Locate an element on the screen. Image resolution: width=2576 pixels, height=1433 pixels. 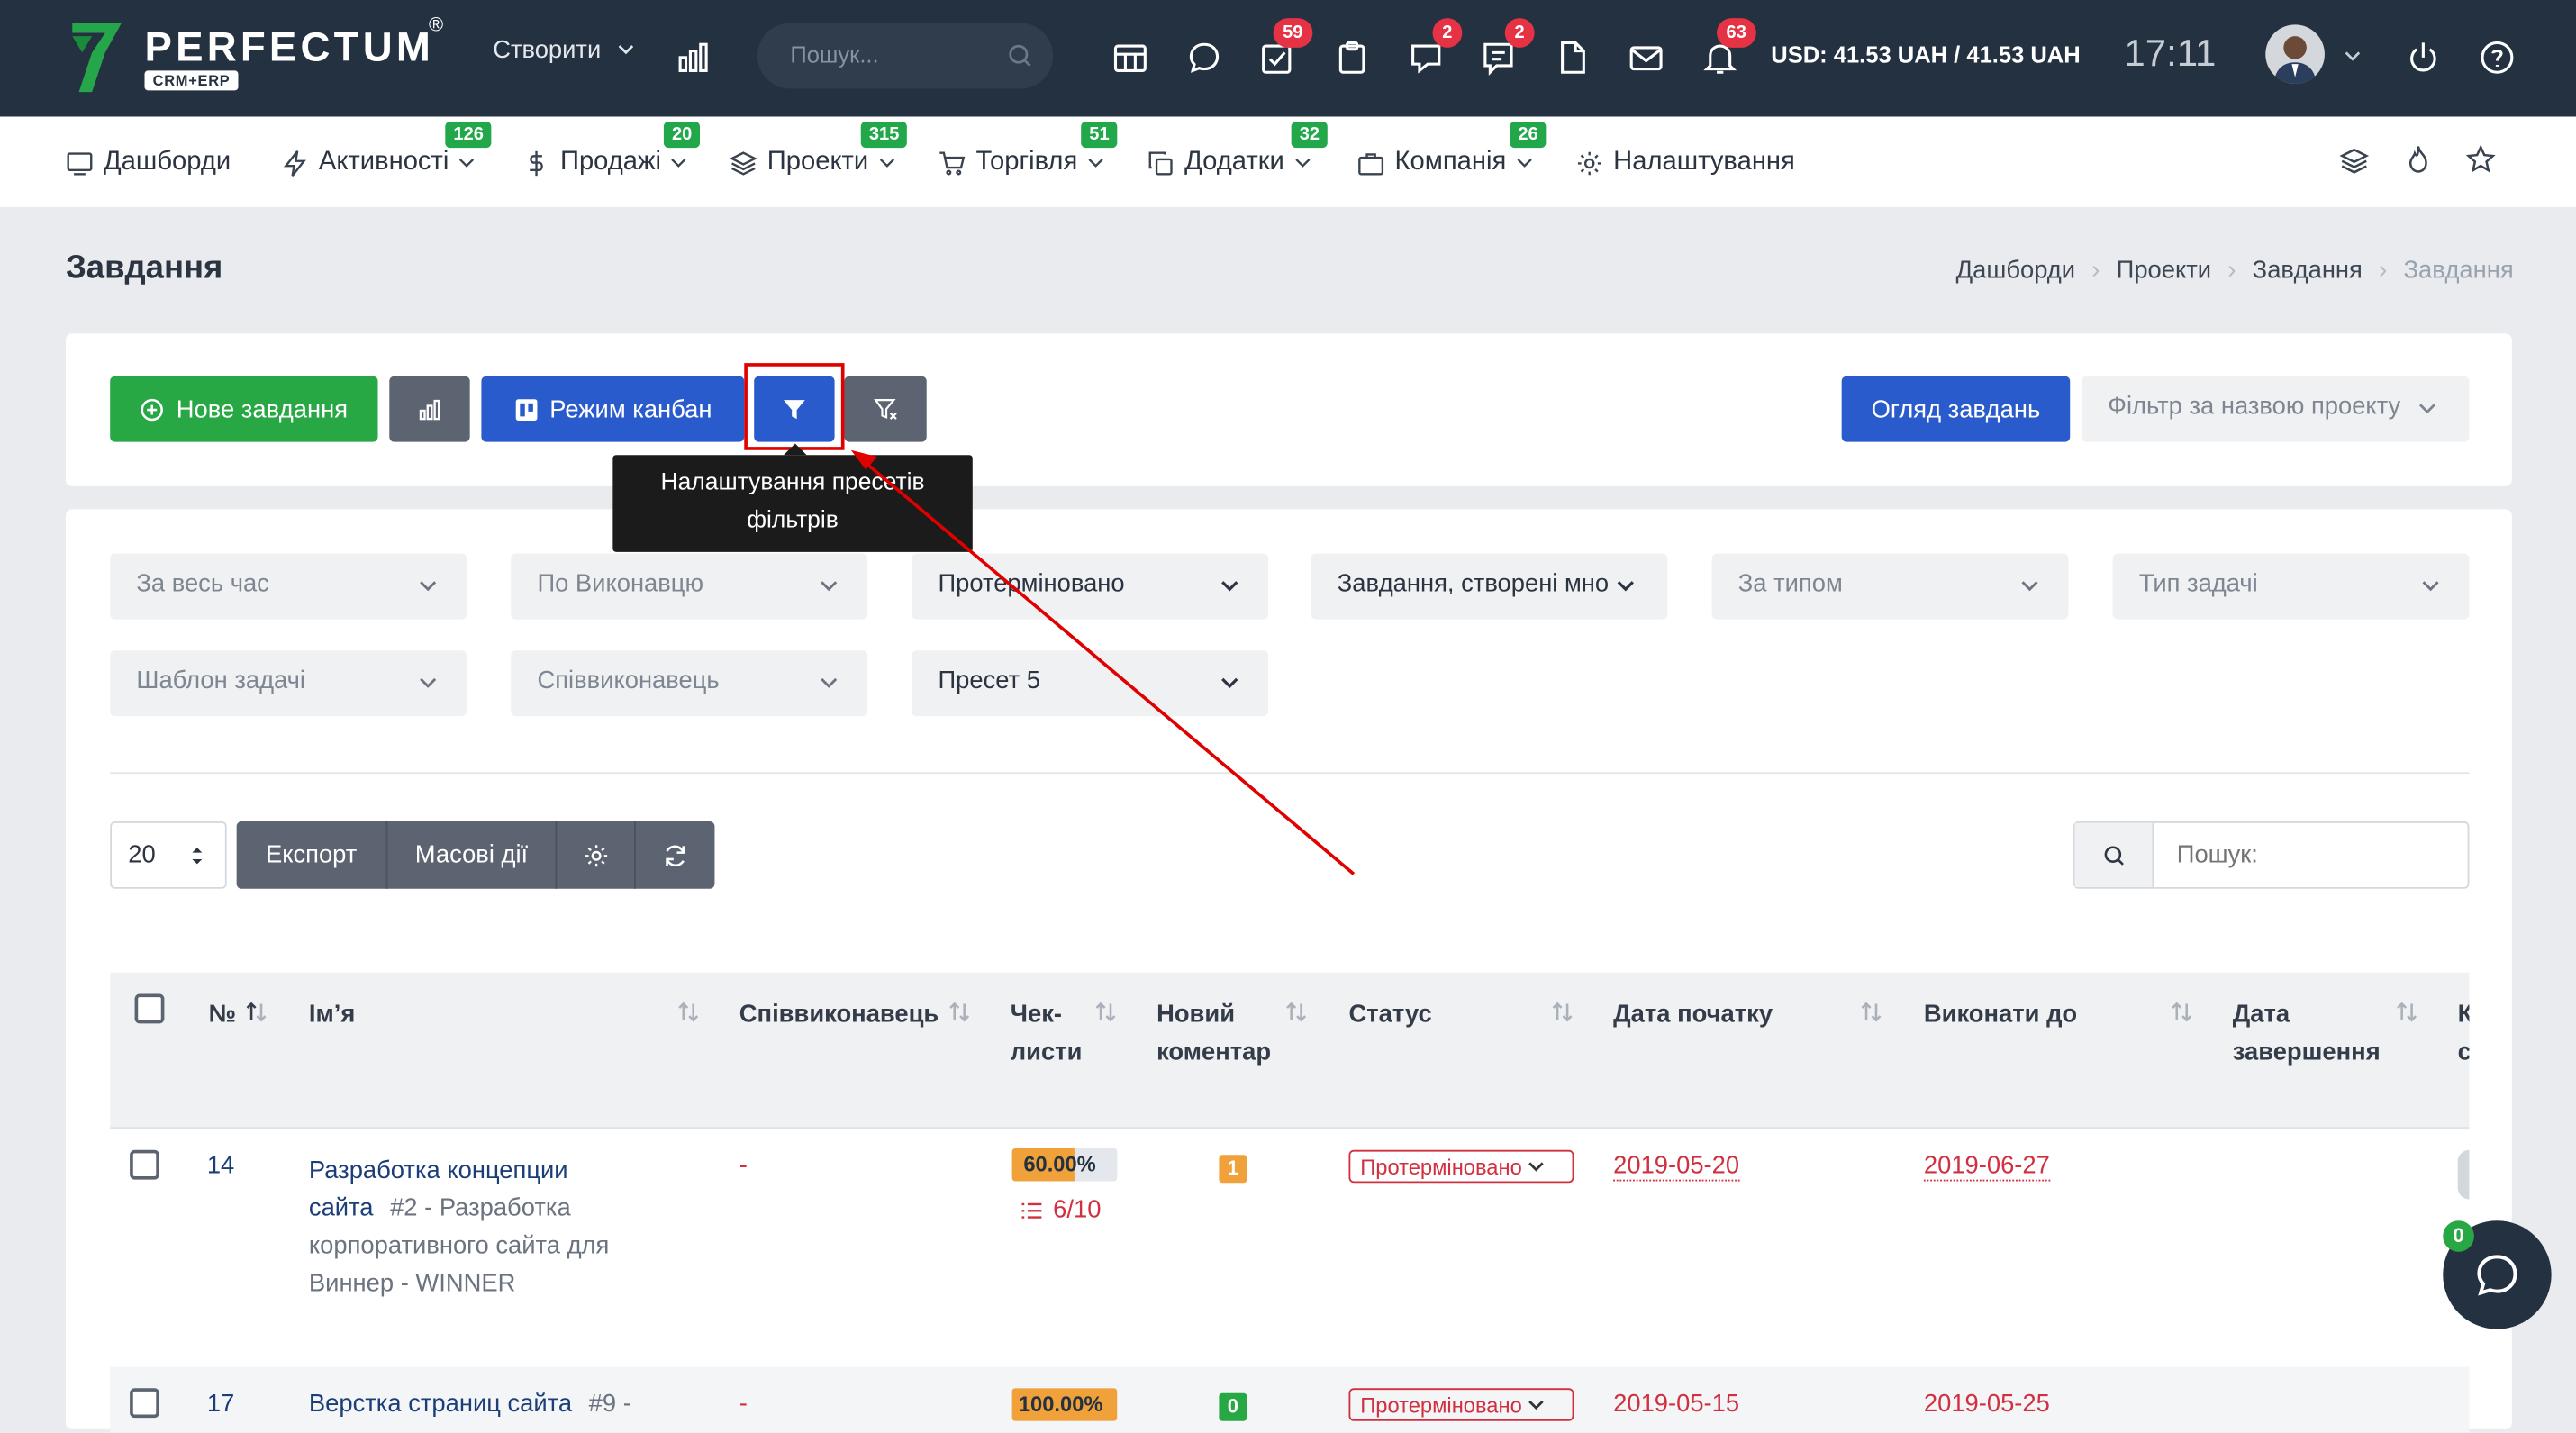
chat-icon is located at coordinates (2497, 1275).